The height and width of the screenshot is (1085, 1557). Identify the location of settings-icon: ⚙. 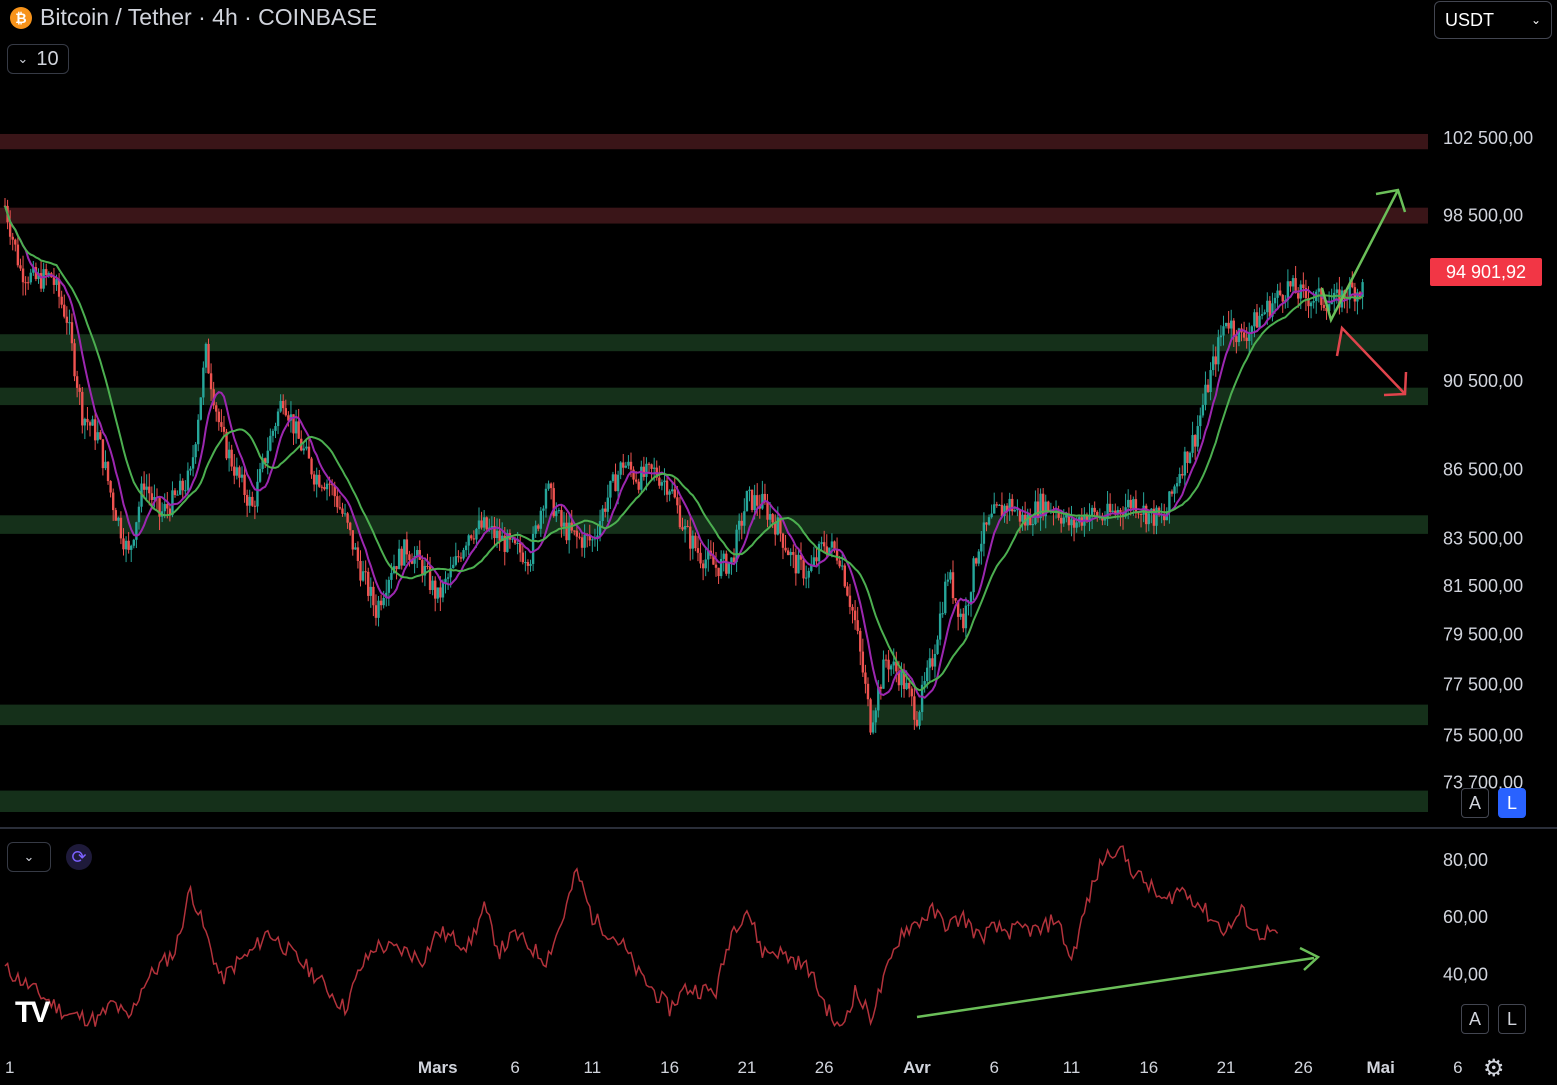
(1494, 1068).